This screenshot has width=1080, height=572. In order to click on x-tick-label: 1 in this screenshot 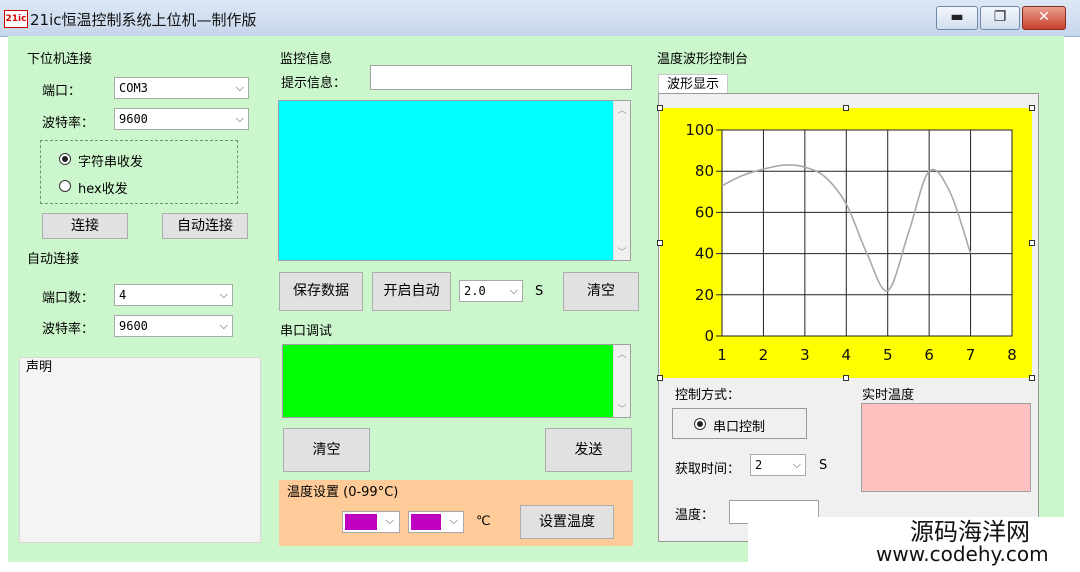, I will do `click(722, 355)`.